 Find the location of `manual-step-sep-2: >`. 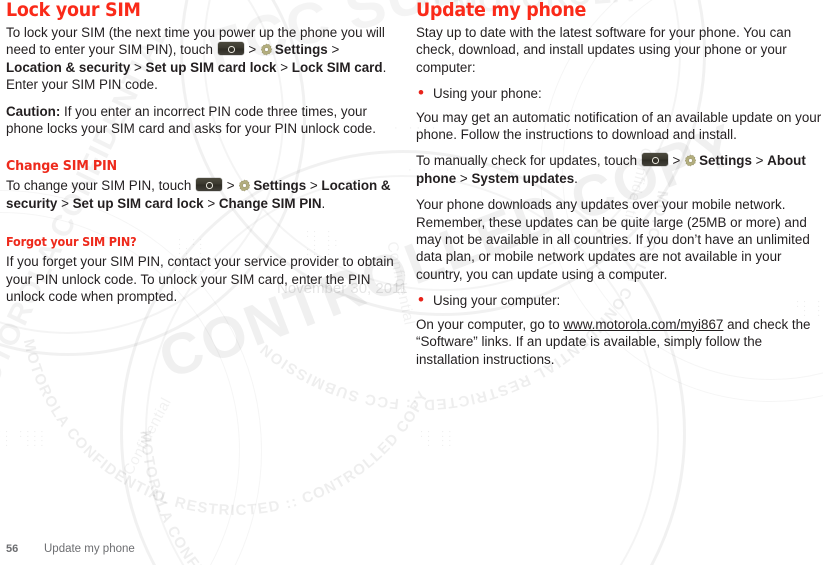

manual-step-sep-2: > is located at coordinates (464, 178).